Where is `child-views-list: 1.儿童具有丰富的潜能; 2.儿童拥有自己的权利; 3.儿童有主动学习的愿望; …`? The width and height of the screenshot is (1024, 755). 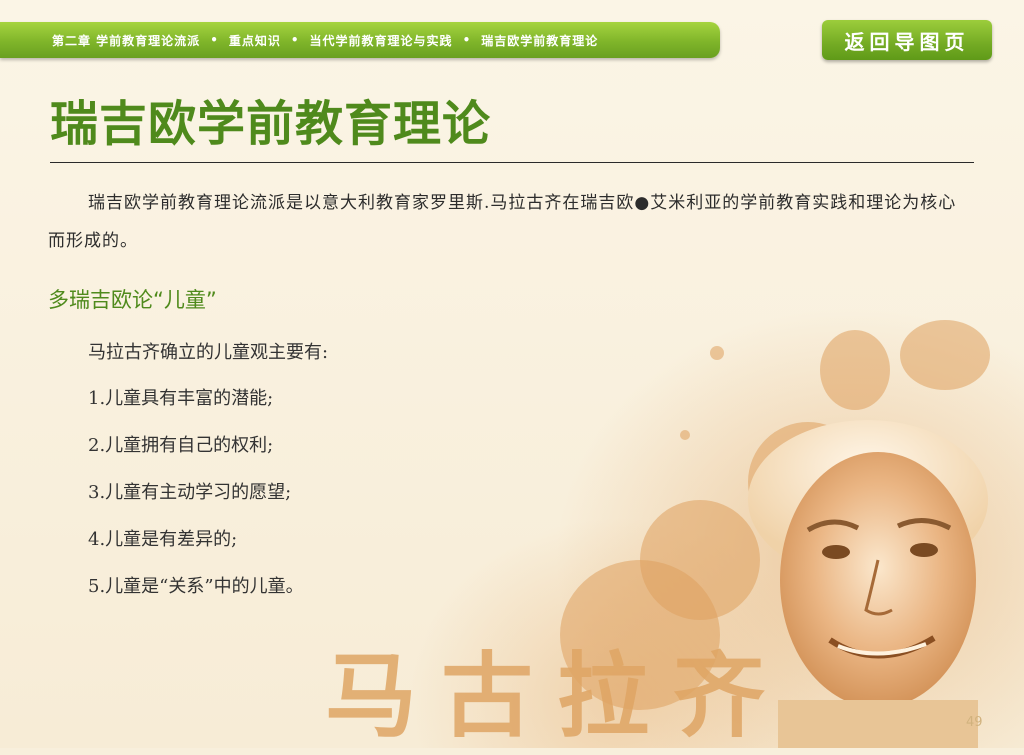 child-views-list: 1.儿童具有丰富的潜能; 2.儿童拥有自己的权利; 3.儿童有主动学习的愿望; … is located at coordinates (196, 501).